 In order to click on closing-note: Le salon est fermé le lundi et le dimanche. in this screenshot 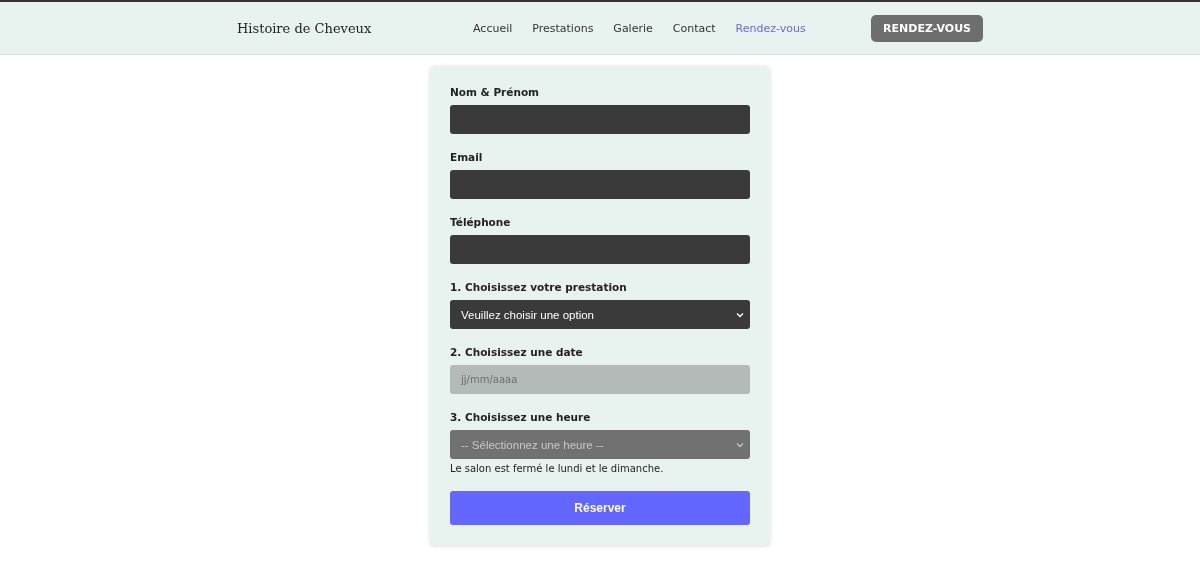, I will do `click(557, 468)`.